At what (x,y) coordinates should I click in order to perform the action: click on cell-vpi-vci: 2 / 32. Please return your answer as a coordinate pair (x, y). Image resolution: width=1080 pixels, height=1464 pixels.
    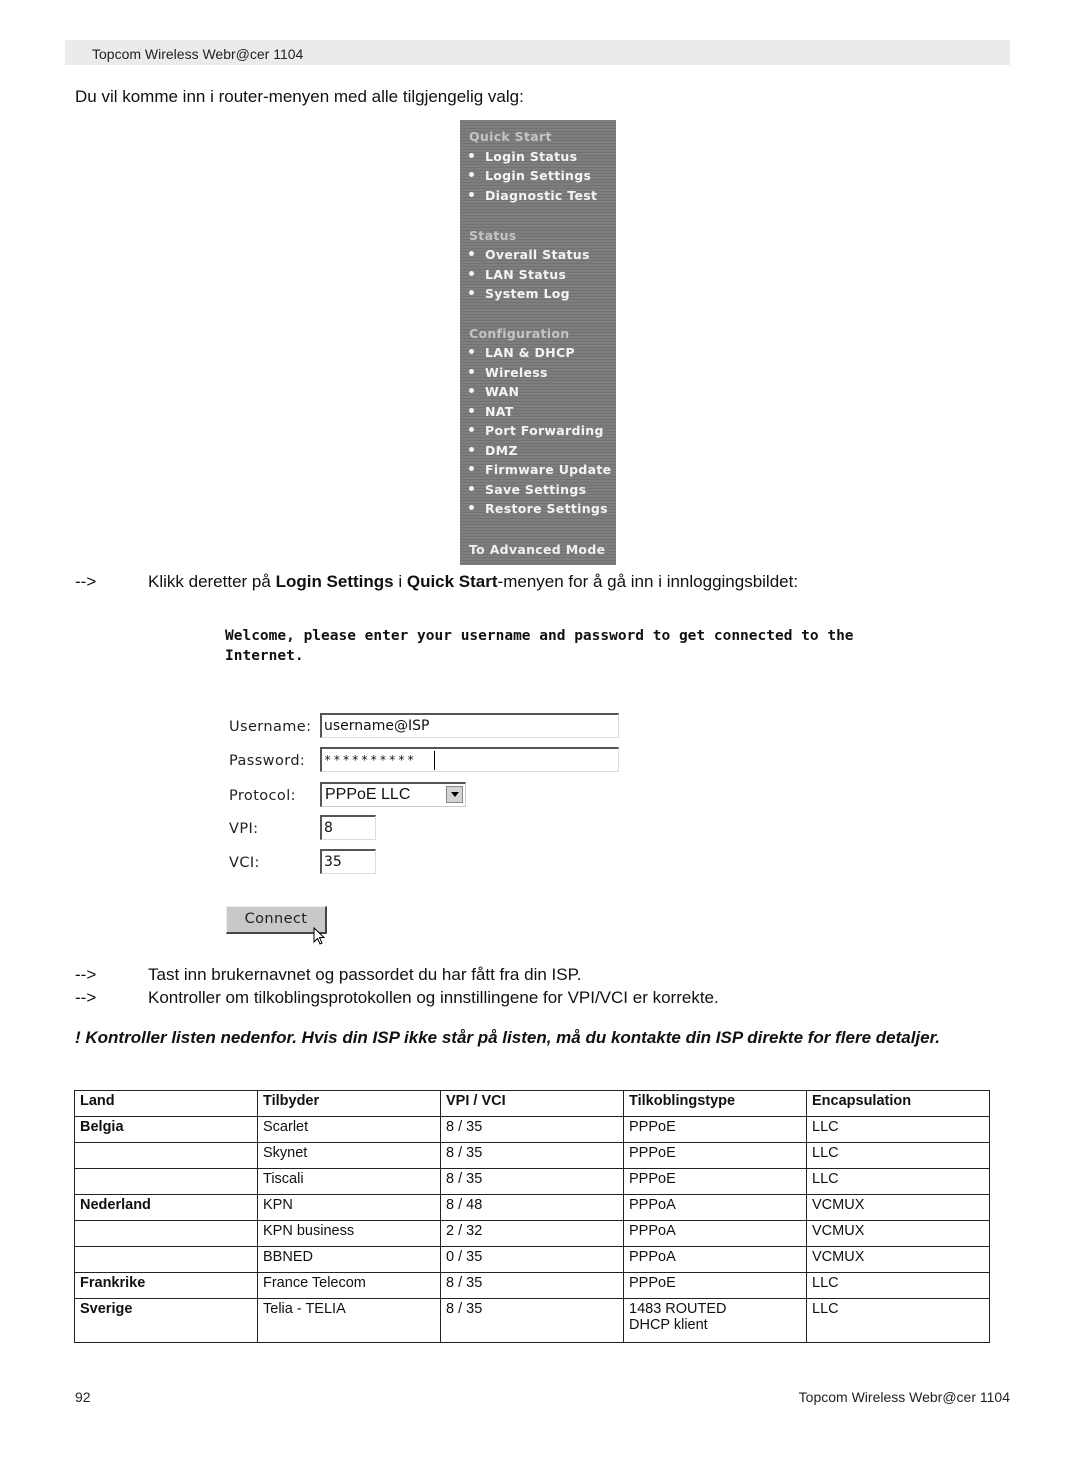
    Looking at the image, I should click on (532, 1233).